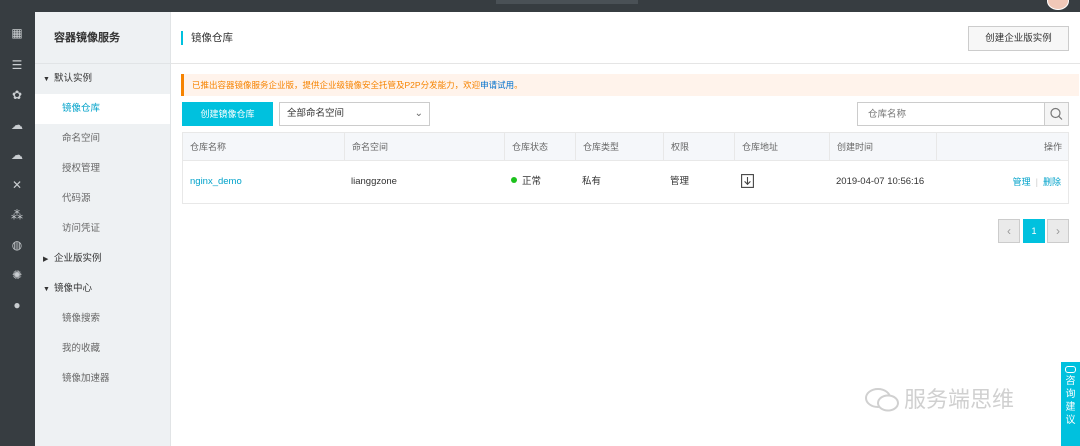 The image size is (1080, 446). I want to click on status-dot-icon, so click(514, 180).